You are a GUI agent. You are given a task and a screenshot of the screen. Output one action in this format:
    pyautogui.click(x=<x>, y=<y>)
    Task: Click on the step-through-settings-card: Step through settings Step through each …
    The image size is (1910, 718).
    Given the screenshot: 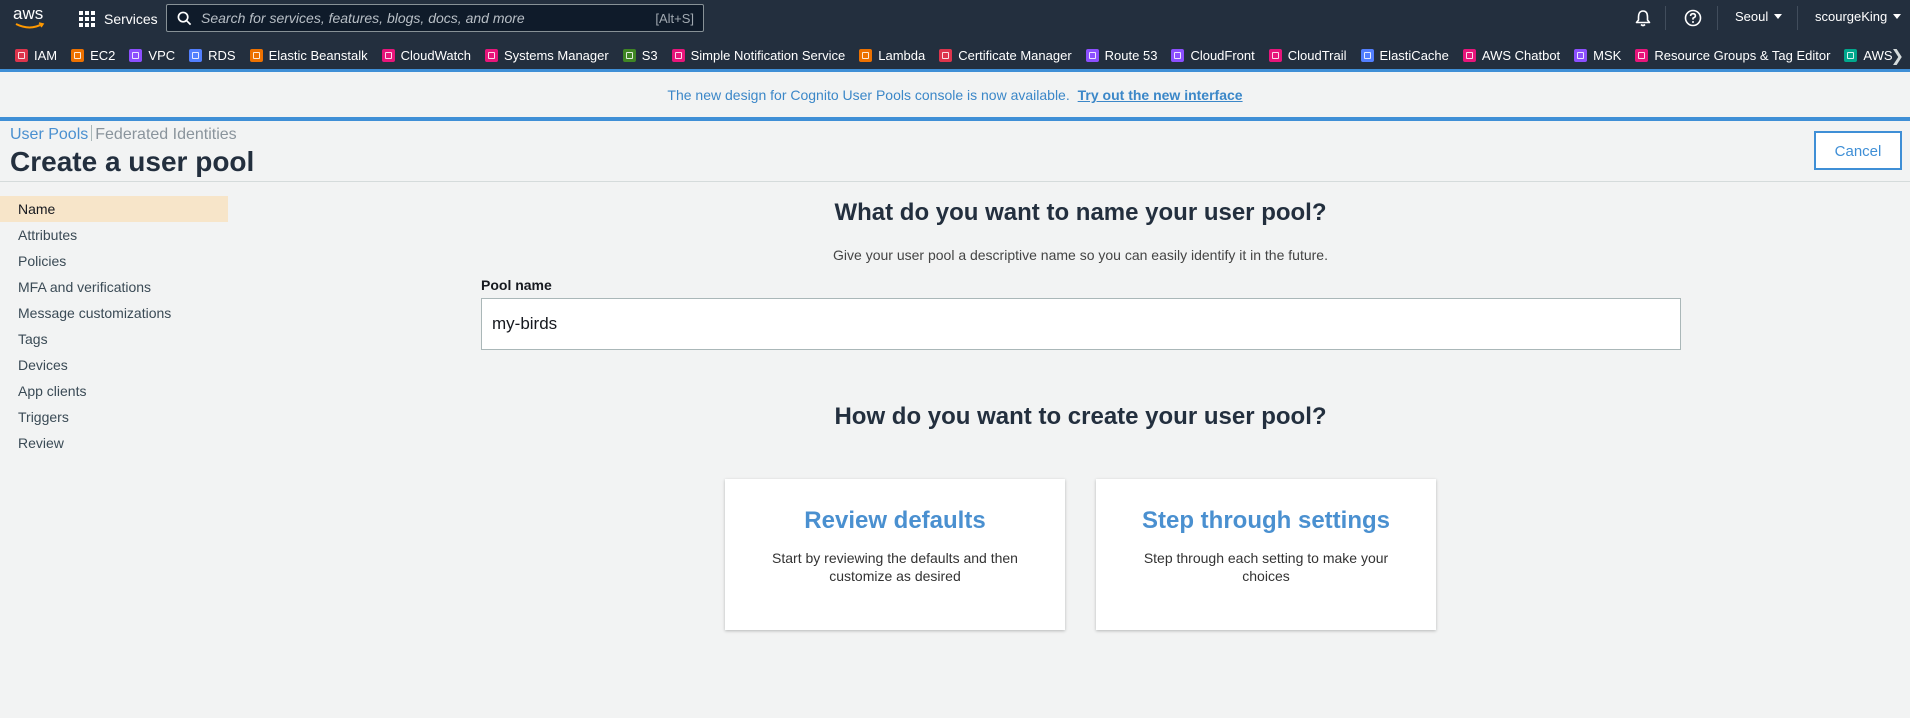 What is the action you would take?
    pyautogui.click(x=1266, y=554)
    